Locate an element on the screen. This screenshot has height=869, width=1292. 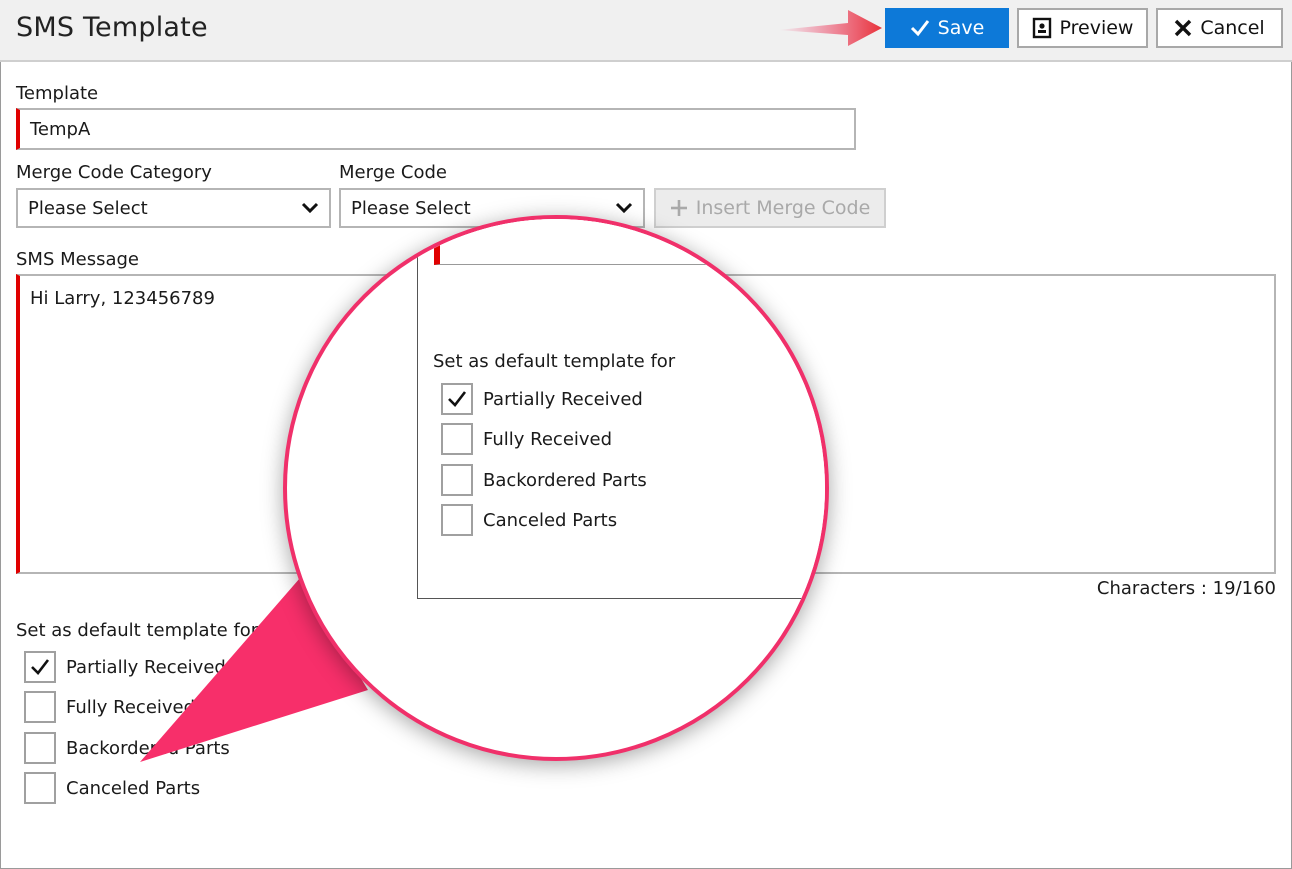
save-button: Save is located at coordinates (947, 28).